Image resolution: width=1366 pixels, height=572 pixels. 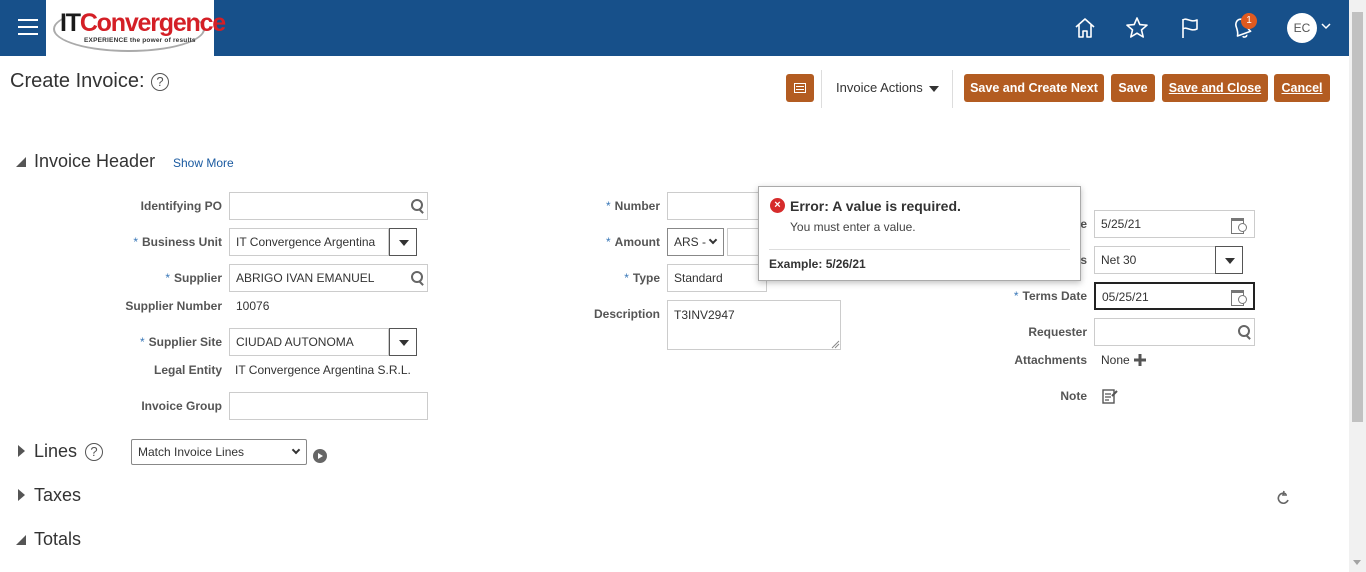 What do you see at coordinates (309, 242) in the screenshot?
I see `business-unit-select: IT Convergence Argentina` at bounding box center [309, 242].